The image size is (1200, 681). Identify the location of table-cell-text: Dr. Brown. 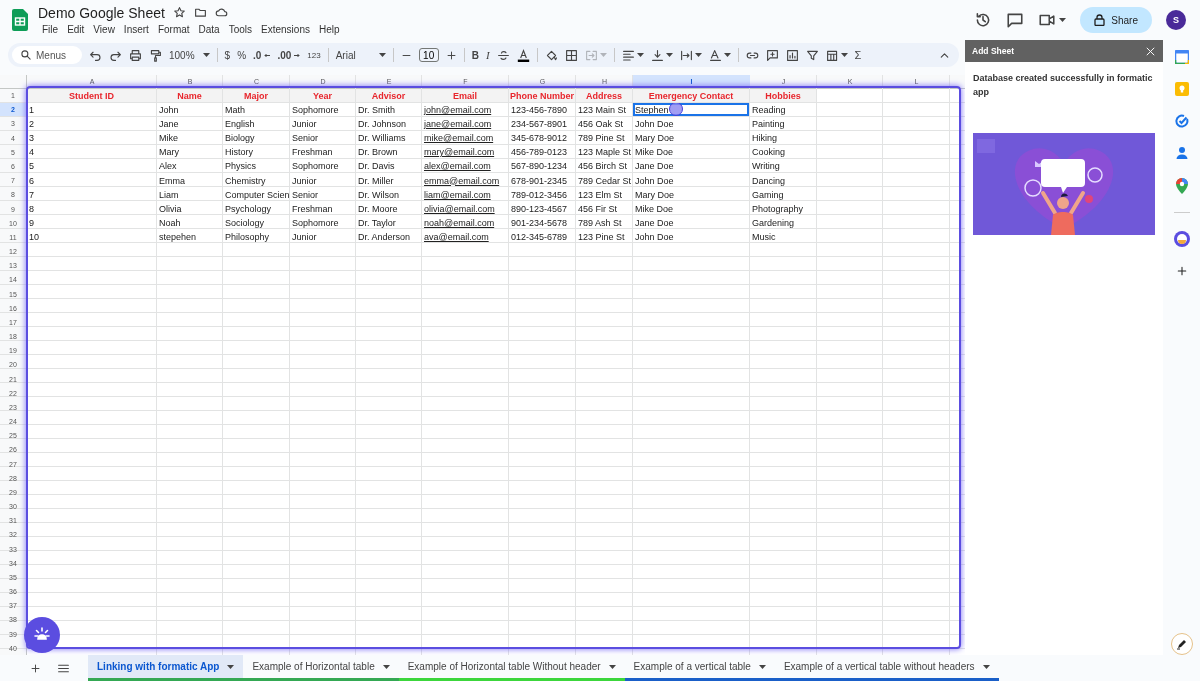
(378, 152).